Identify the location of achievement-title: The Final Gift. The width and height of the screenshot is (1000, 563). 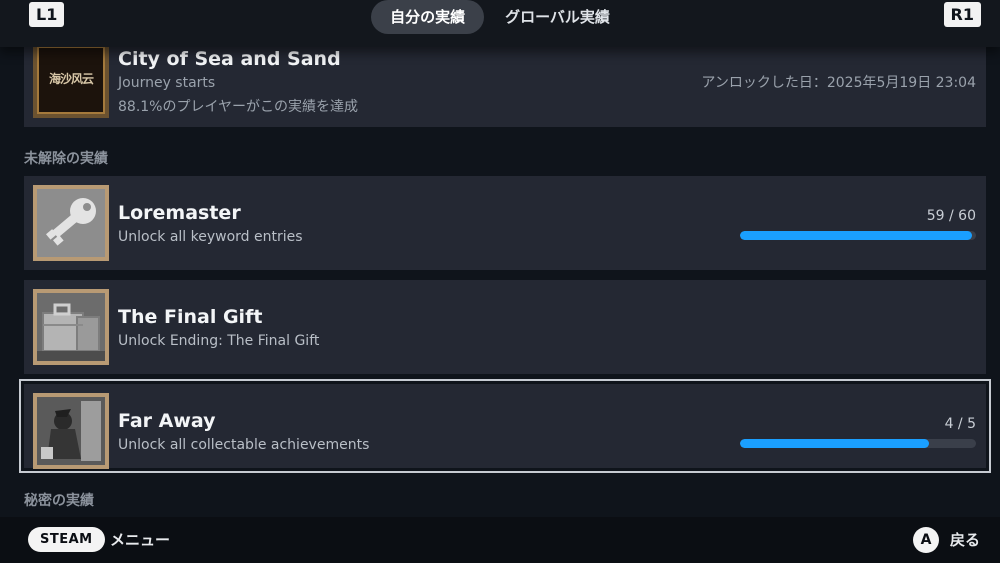
(190, 317).